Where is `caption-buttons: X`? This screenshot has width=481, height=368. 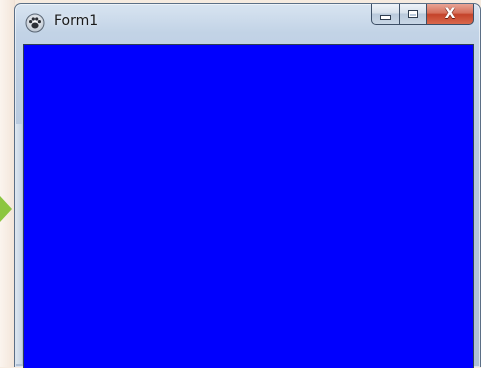 caption-buttons: X is located at coordinates (422, 14).